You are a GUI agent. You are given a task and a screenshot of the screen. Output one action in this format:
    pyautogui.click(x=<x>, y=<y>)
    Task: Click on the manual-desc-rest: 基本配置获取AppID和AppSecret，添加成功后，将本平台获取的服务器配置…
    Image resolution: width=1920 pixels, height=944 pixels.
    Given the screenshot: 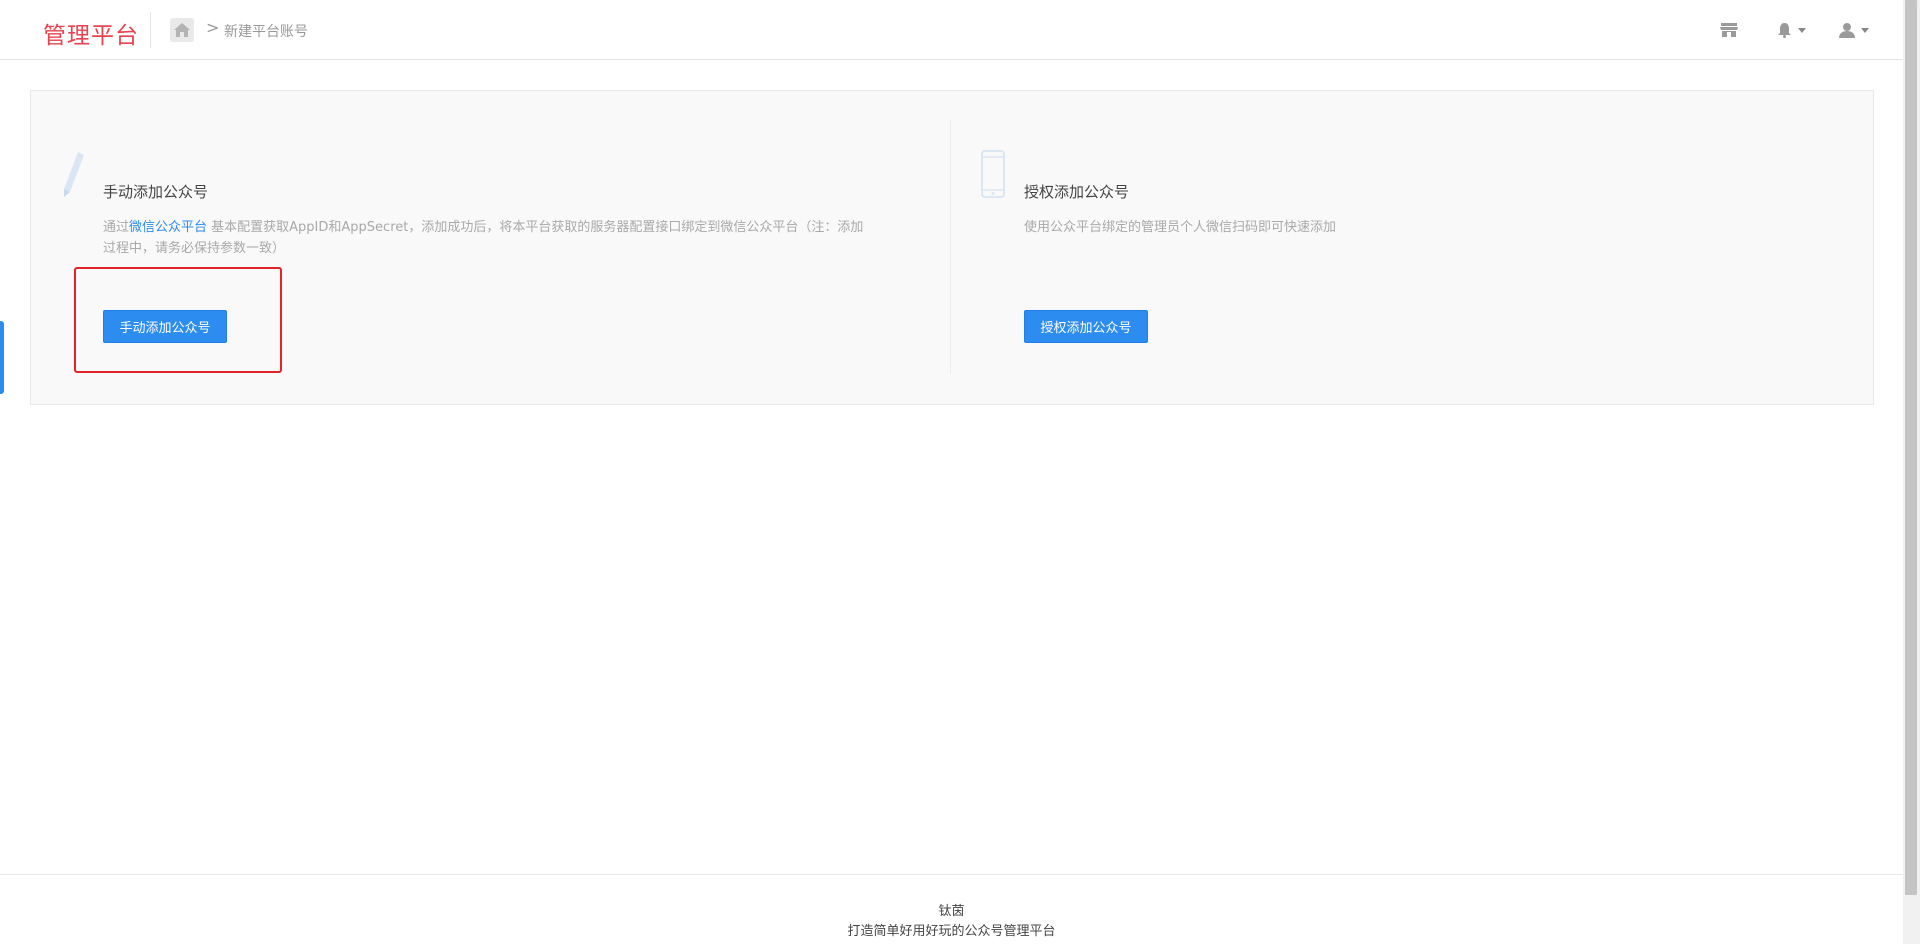 What is the action you would take?
    pyautogui.click(x=535, y=227)
    